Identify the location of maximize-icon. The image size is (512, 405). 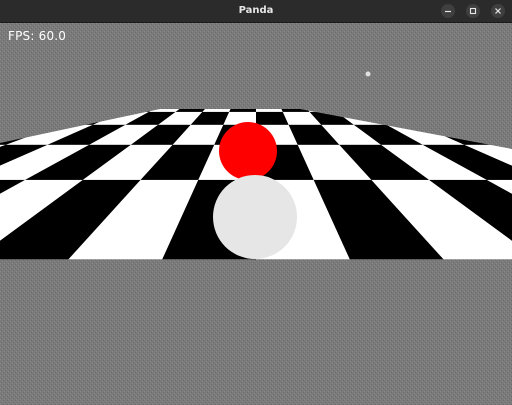
(473, 11).